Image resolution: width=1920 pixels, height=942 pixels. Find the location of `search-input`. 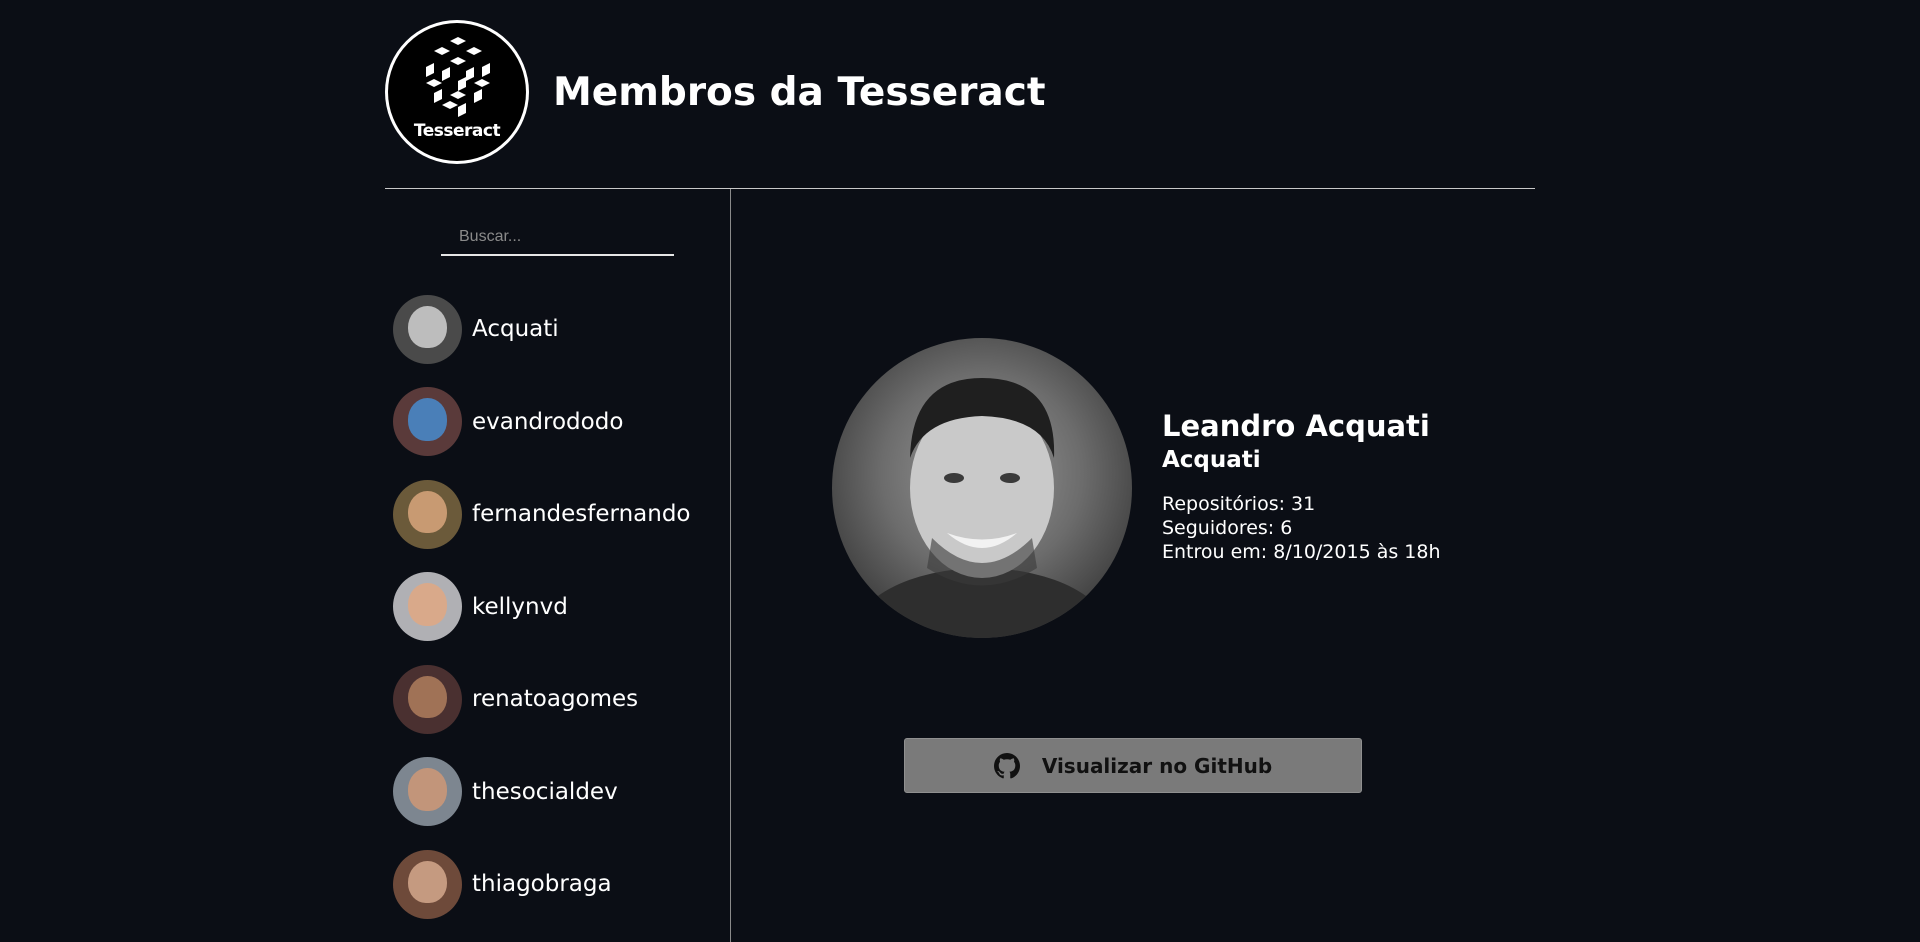

search-input is located at coordinates (557, 238).